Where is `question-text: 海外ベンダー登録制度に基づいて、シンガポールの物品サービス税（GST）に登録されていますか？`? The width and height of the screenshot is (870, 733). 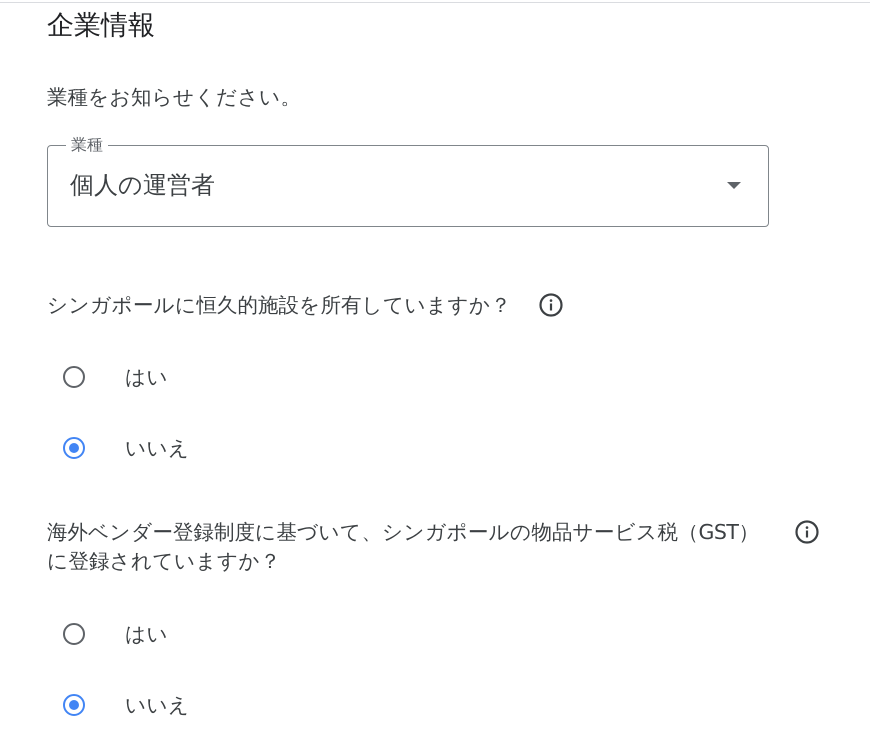
question-text: 海外ベンダー登録制度に基づいて、シンガポールの物品サービス税（GST）に登録されていますか？ is located at coordinates (403, 547).